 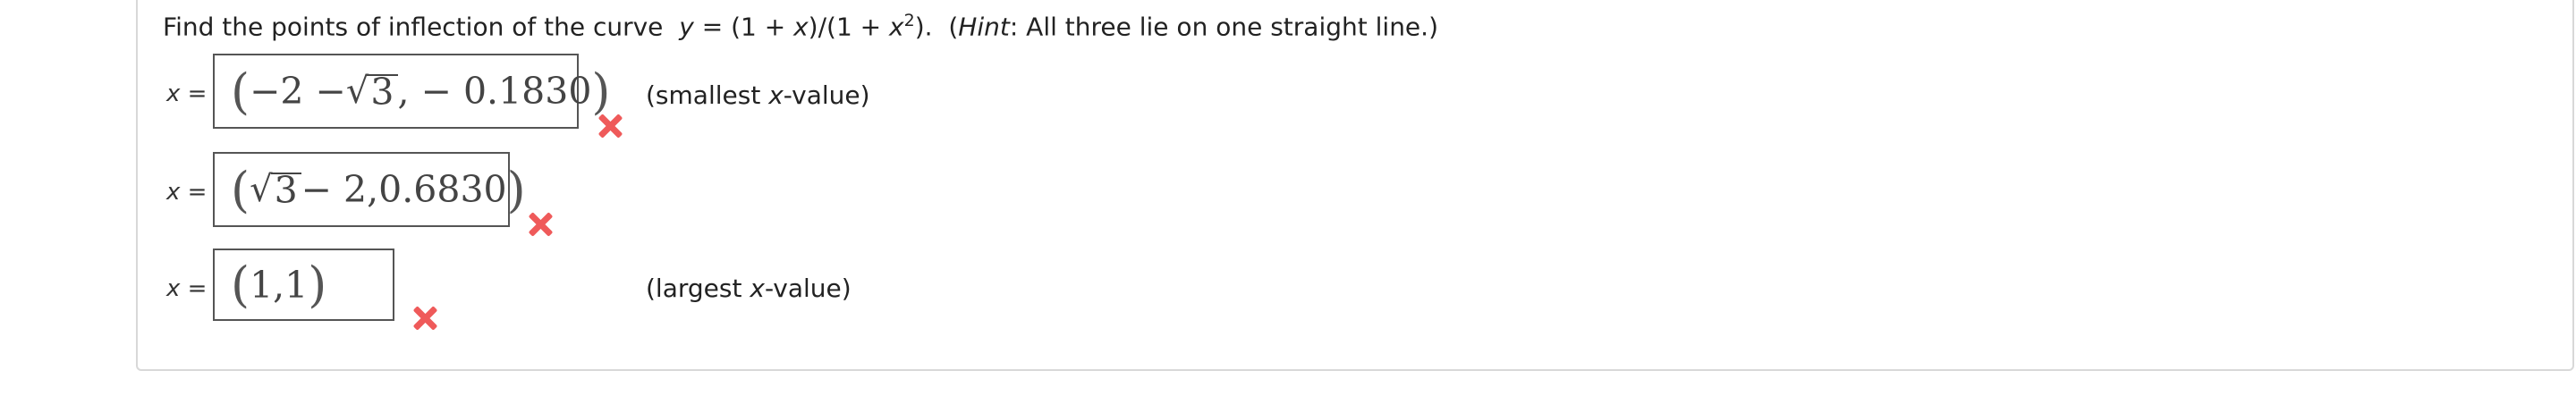 What do you see at coordinates (240, 285) in the screenshot?
I see `answer-3-open-paren: (` at bounding box center [240, 285].